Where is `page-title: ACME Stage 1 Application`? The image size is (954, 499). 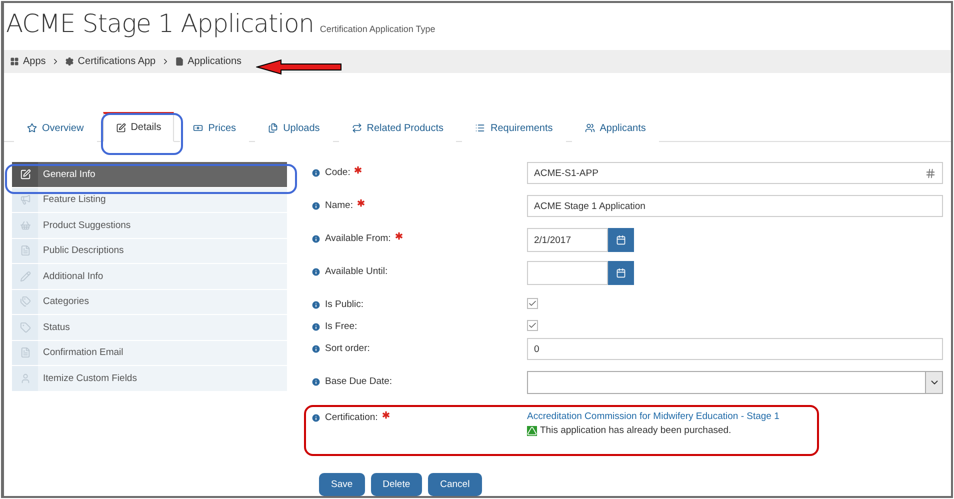 page-title: ACME Stage 1 Application is located at coordinates (160, 23).